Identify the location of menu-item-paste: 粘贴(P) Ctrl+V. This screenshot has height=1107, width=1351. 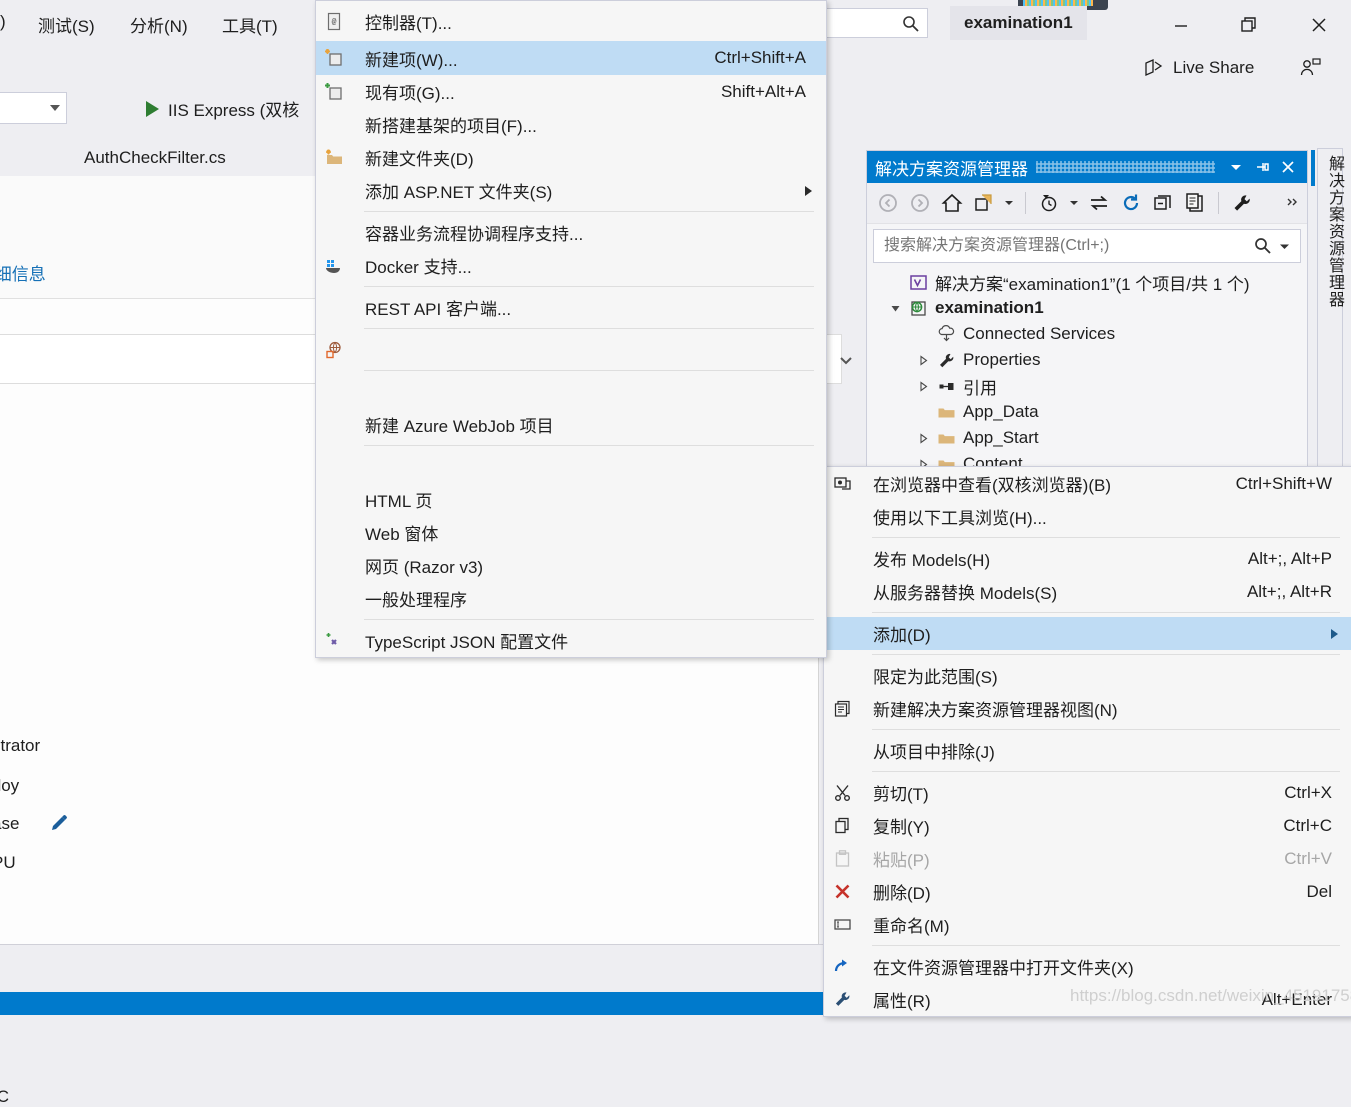
(1087, 858).